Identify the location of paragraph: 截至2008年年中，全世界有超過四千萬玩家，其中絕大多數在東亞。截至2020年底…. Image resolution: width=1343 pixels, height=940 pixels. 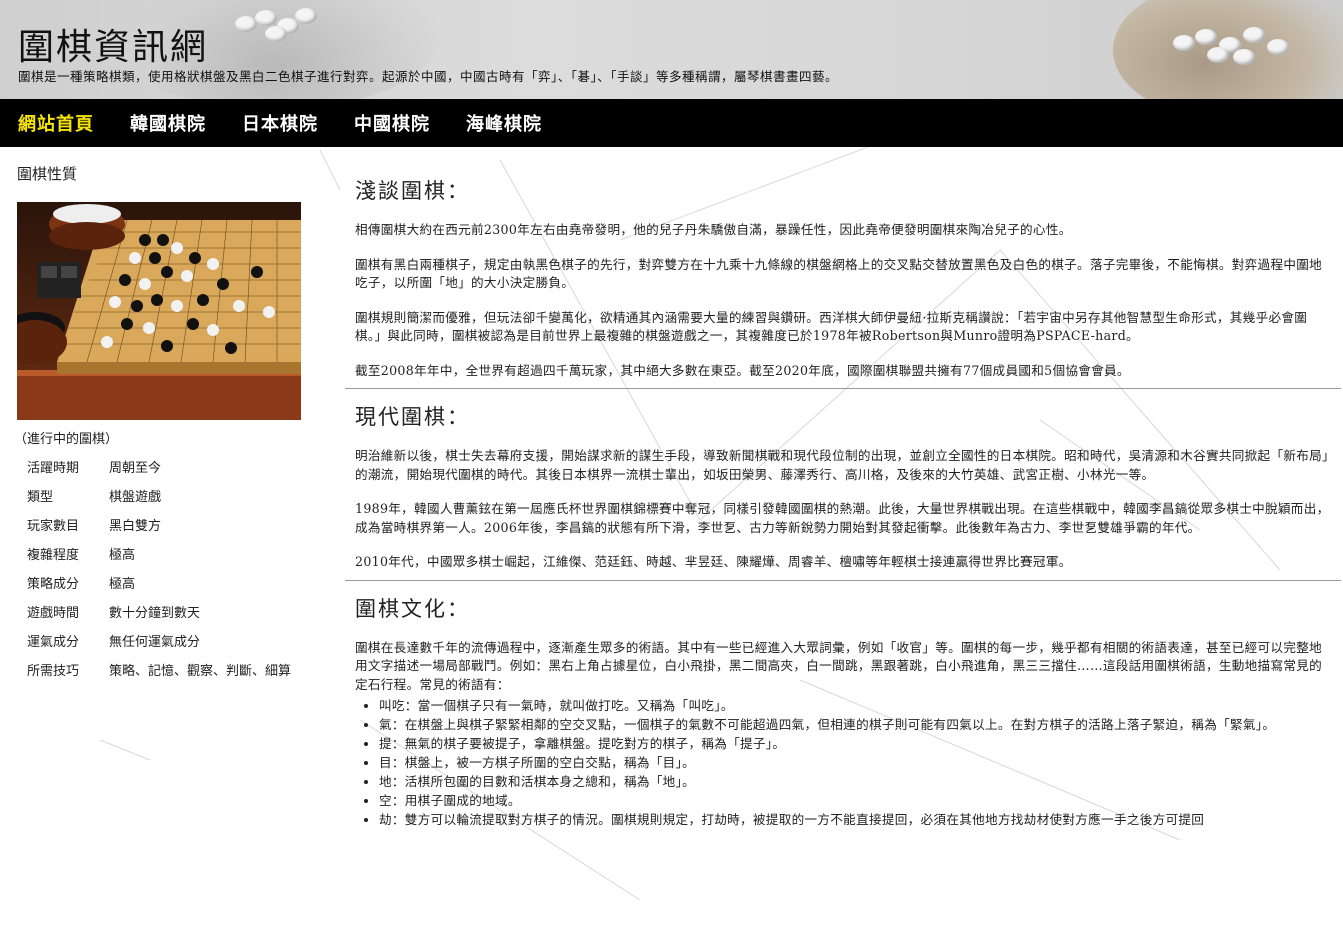
(742, 370).